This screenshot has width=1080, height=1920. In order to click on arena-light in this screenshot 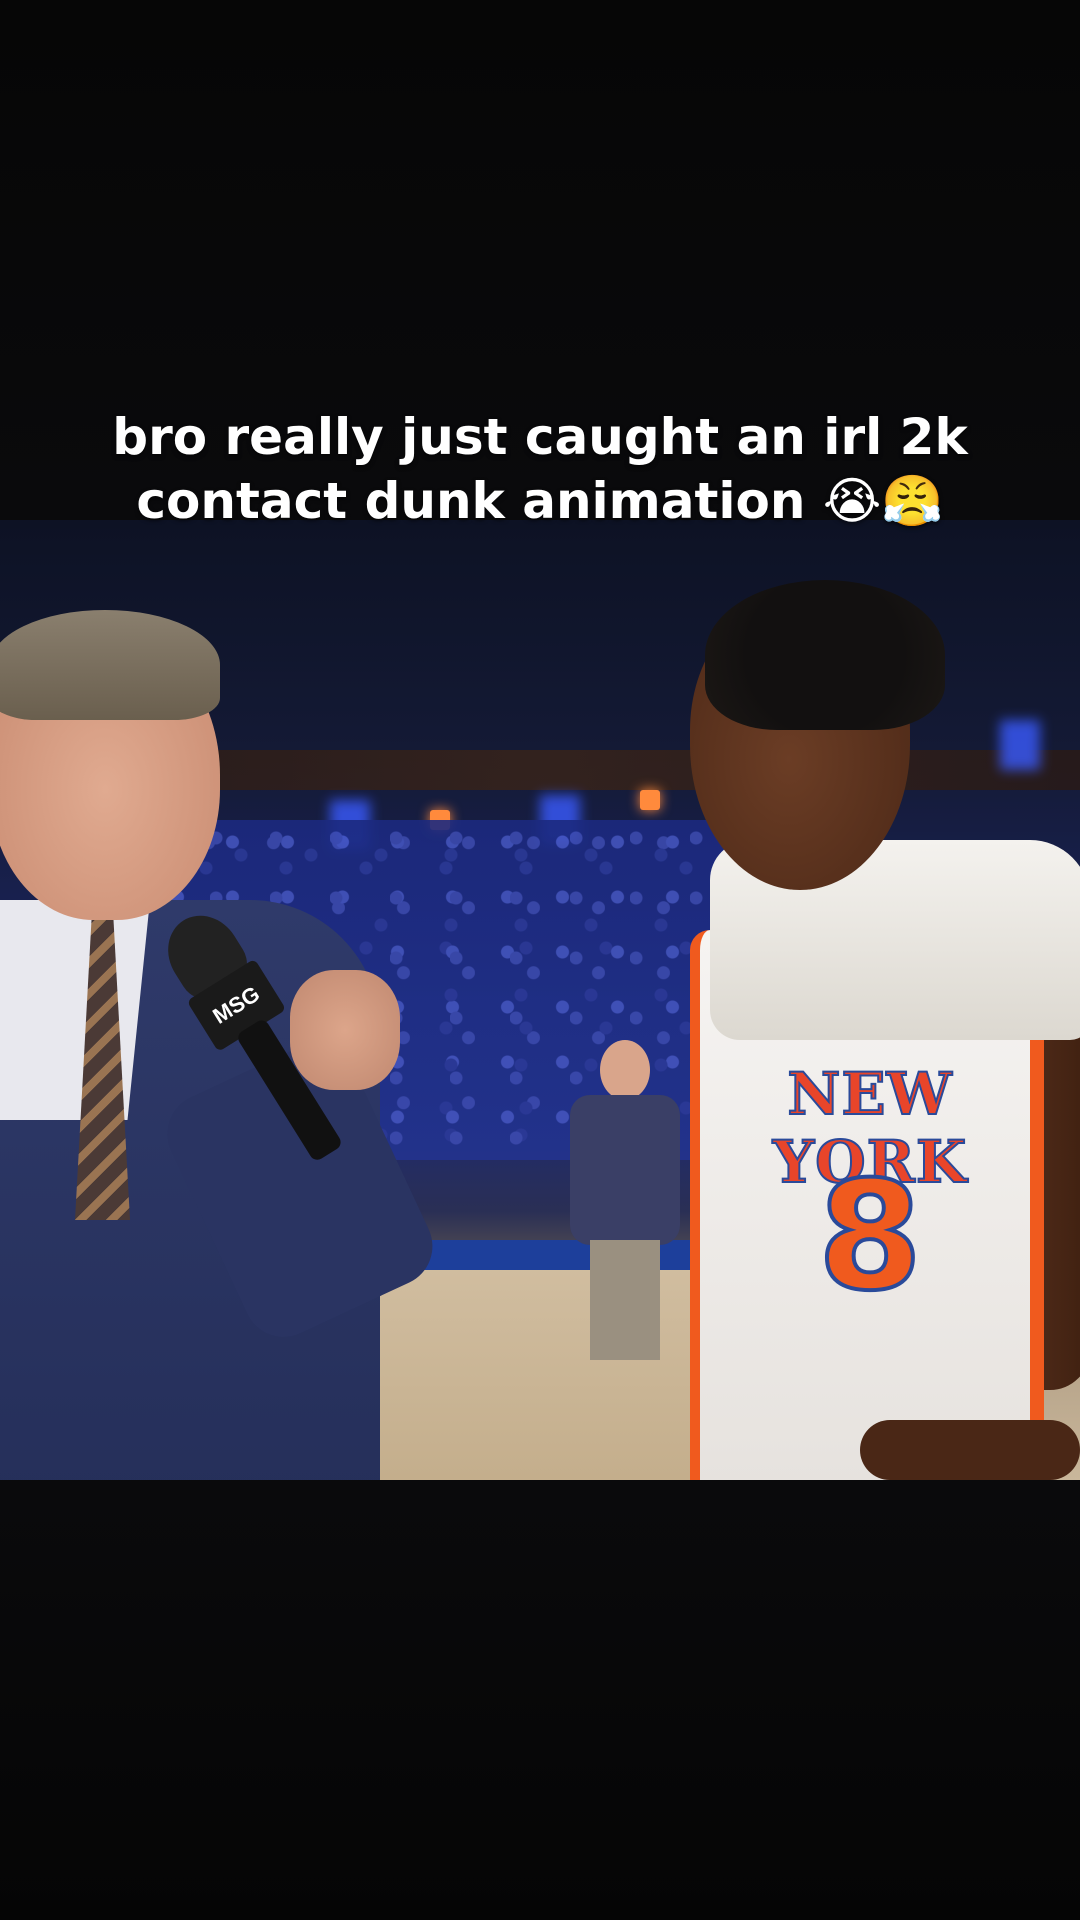, I will do `click(650, 800)`.